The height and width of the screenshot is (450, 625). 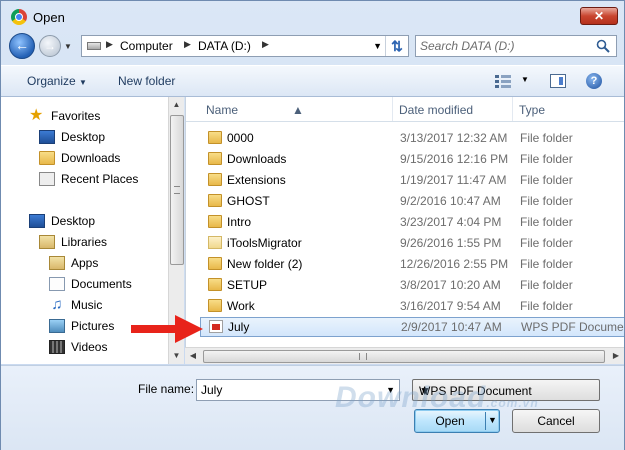 What do you see at coordinates (49, 17) in the screenshot?
I see `window-title: Open` at bounding box center [49, 17].